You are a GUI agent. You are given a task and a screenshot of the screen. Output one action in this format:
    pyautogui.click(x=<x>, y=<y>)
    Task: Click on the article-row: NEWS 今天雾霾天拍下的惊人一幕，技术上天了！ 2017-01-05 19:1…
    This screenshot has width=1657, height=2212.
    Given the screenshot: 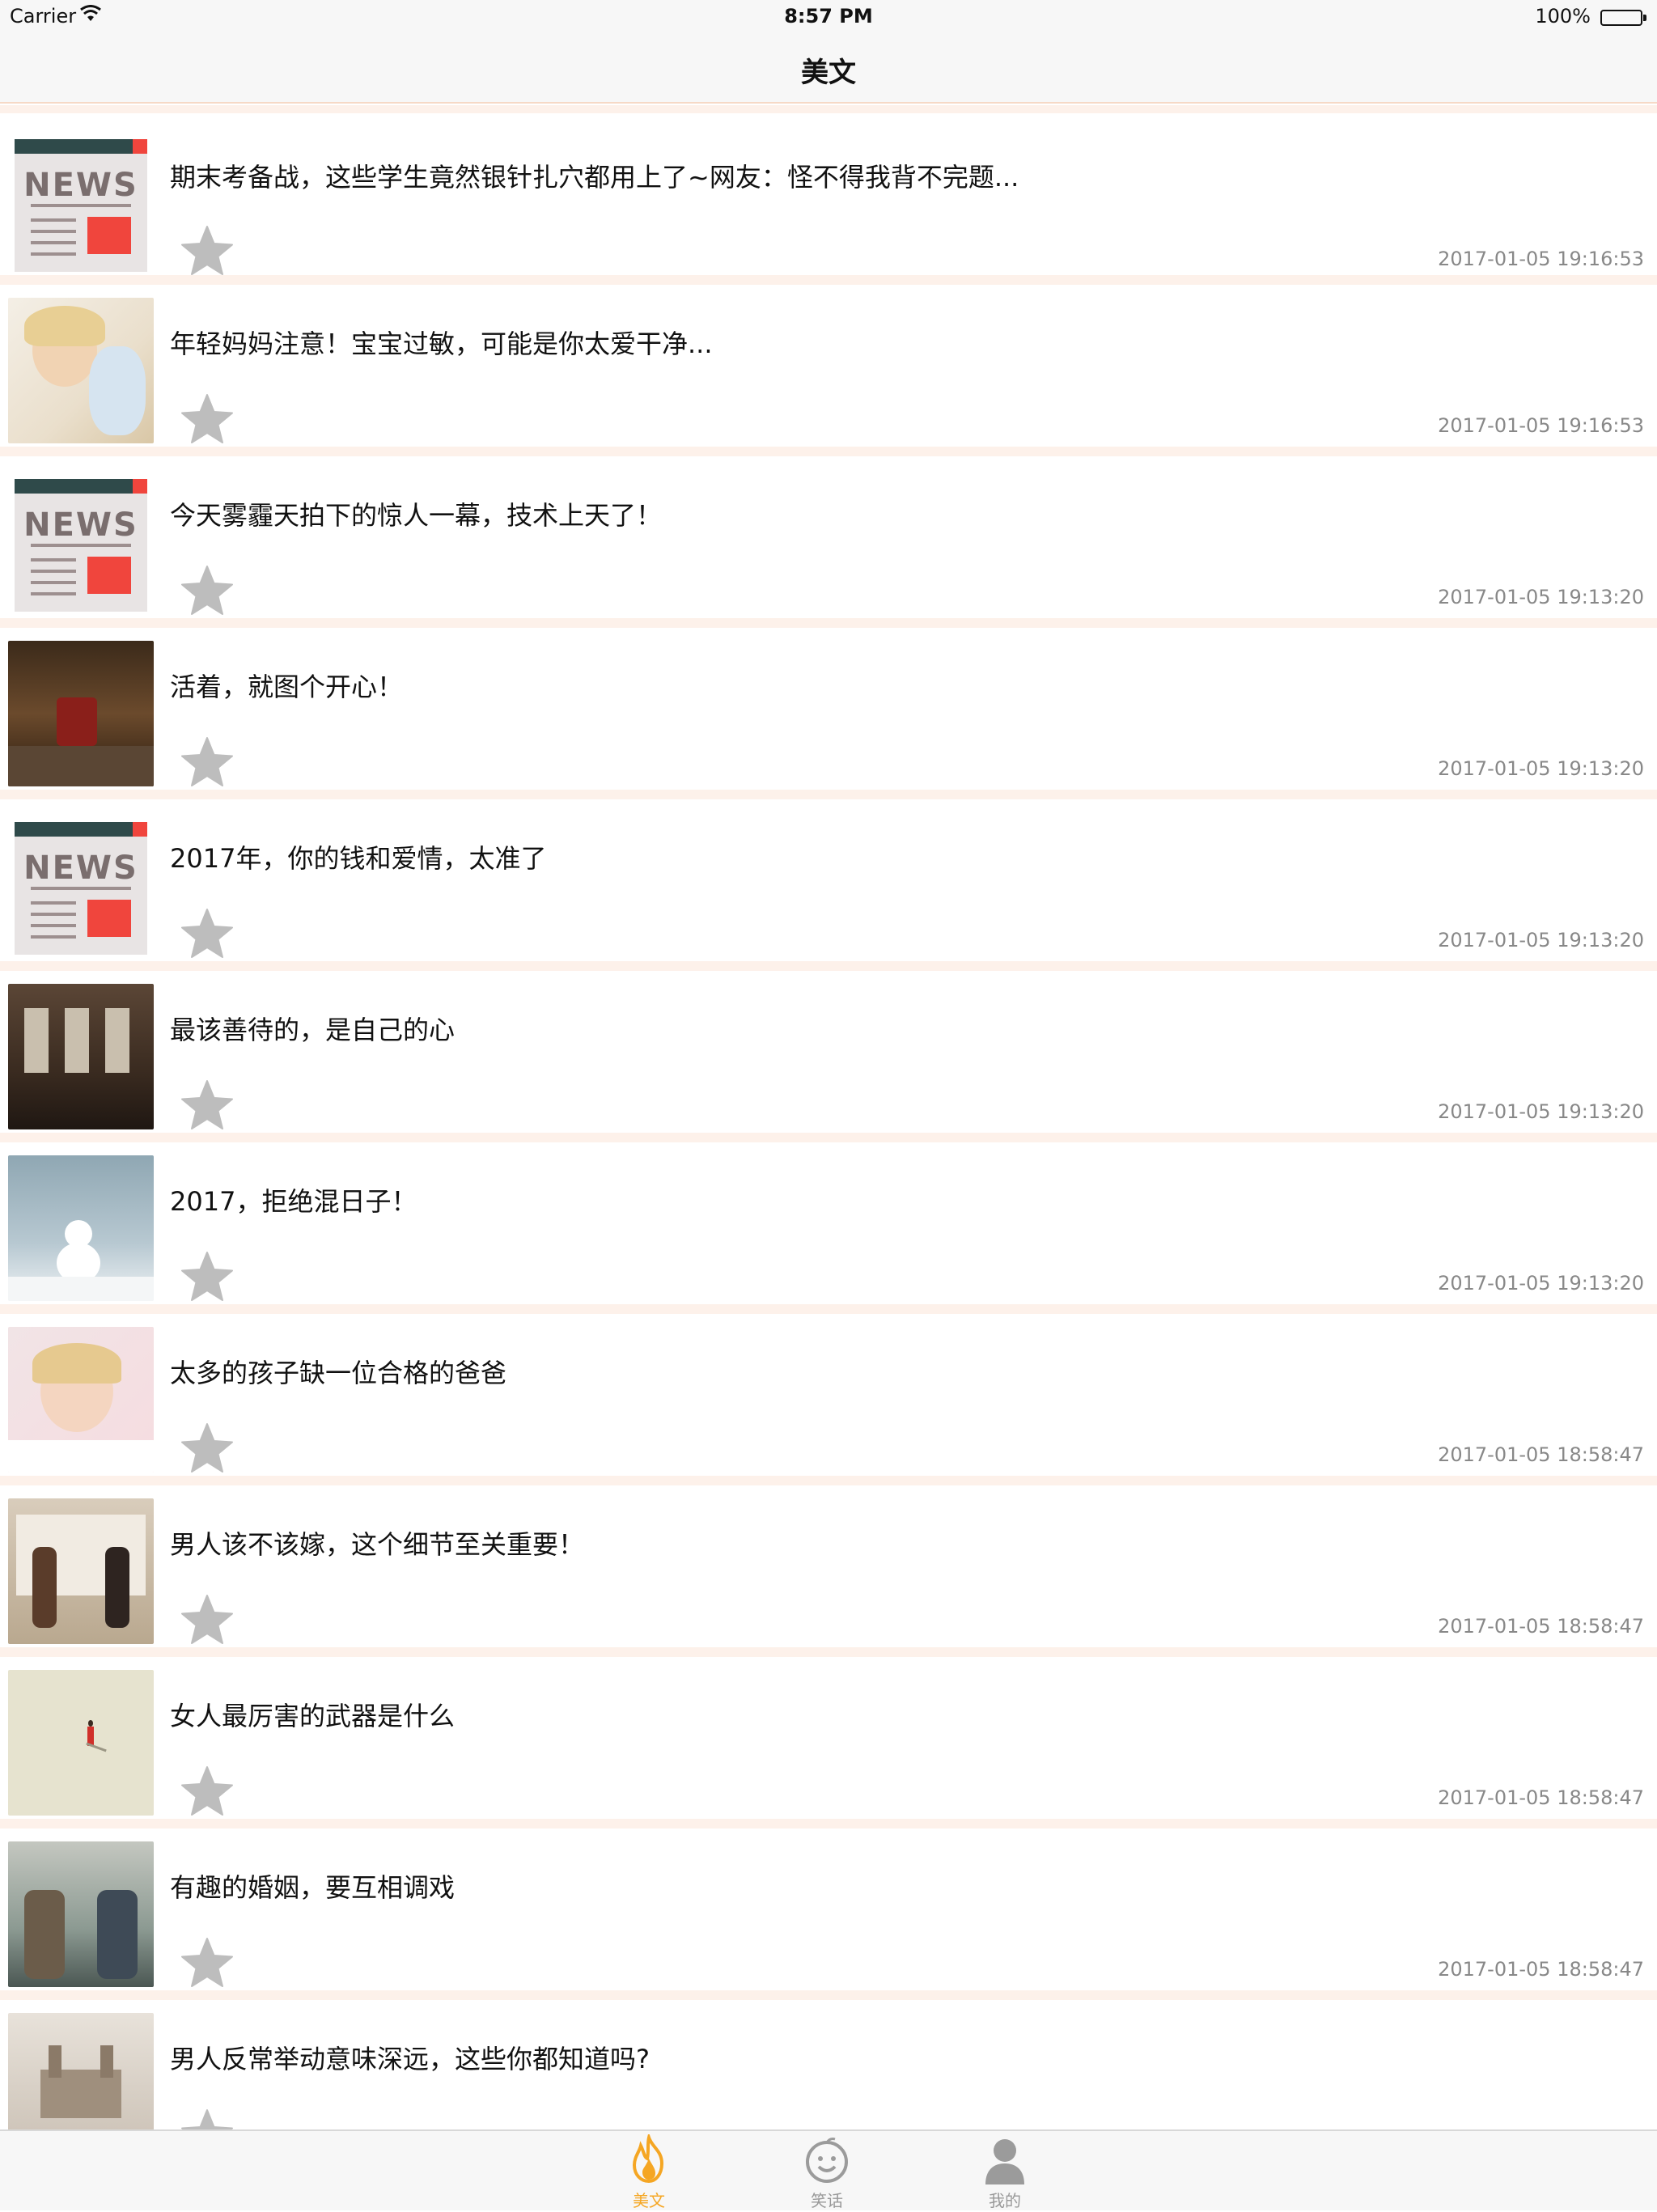 What is the action you would take?
    pyautogui.click(x=828, y=542)
    